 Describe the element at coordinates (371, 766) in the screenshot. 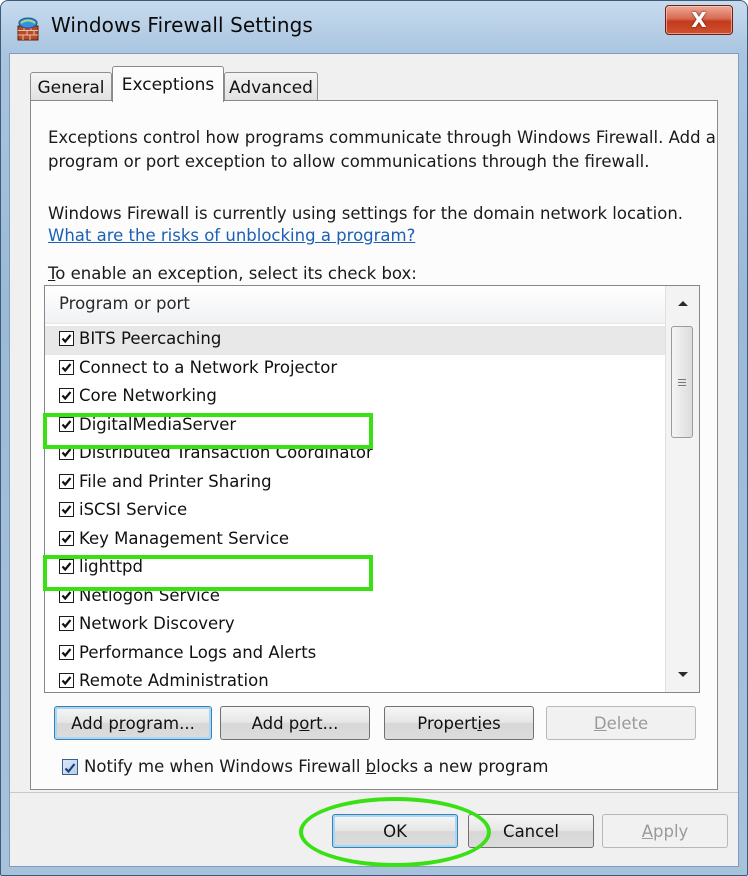

I see `notify-mnemonic: b` at that location.